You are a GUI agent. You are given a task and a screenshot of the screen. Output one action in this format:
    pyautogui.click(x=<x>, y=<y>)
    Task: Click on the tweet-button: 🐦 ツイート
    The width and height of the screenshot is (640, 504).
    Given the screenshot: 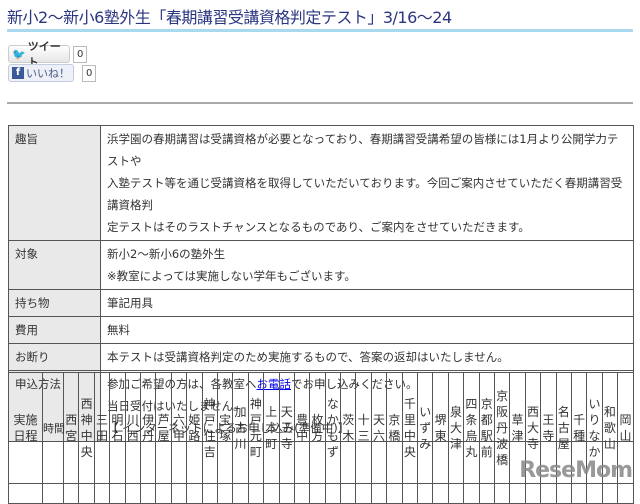 What is the action you would take?
    pyautogui.click(x=39, y=54)
    